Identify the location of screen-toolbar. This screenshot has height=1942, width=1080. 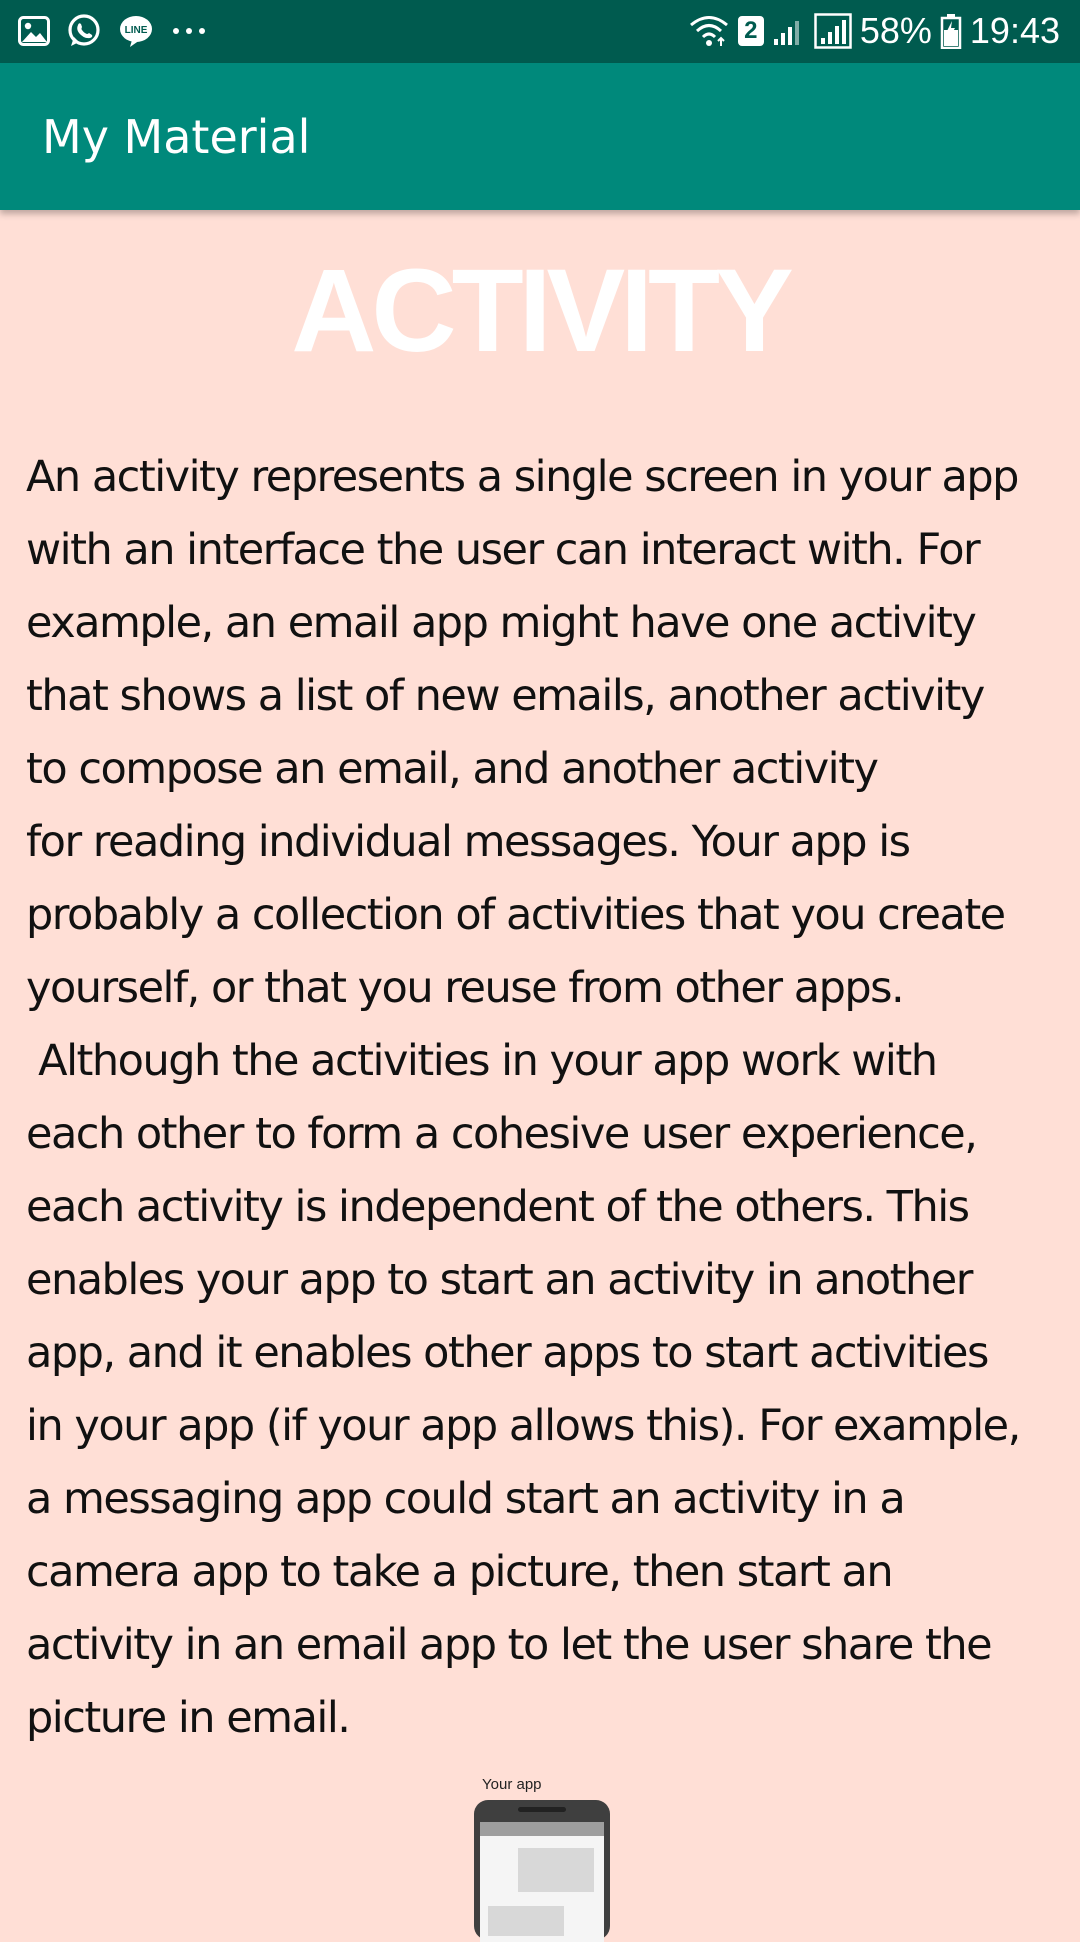
(542, 1829).